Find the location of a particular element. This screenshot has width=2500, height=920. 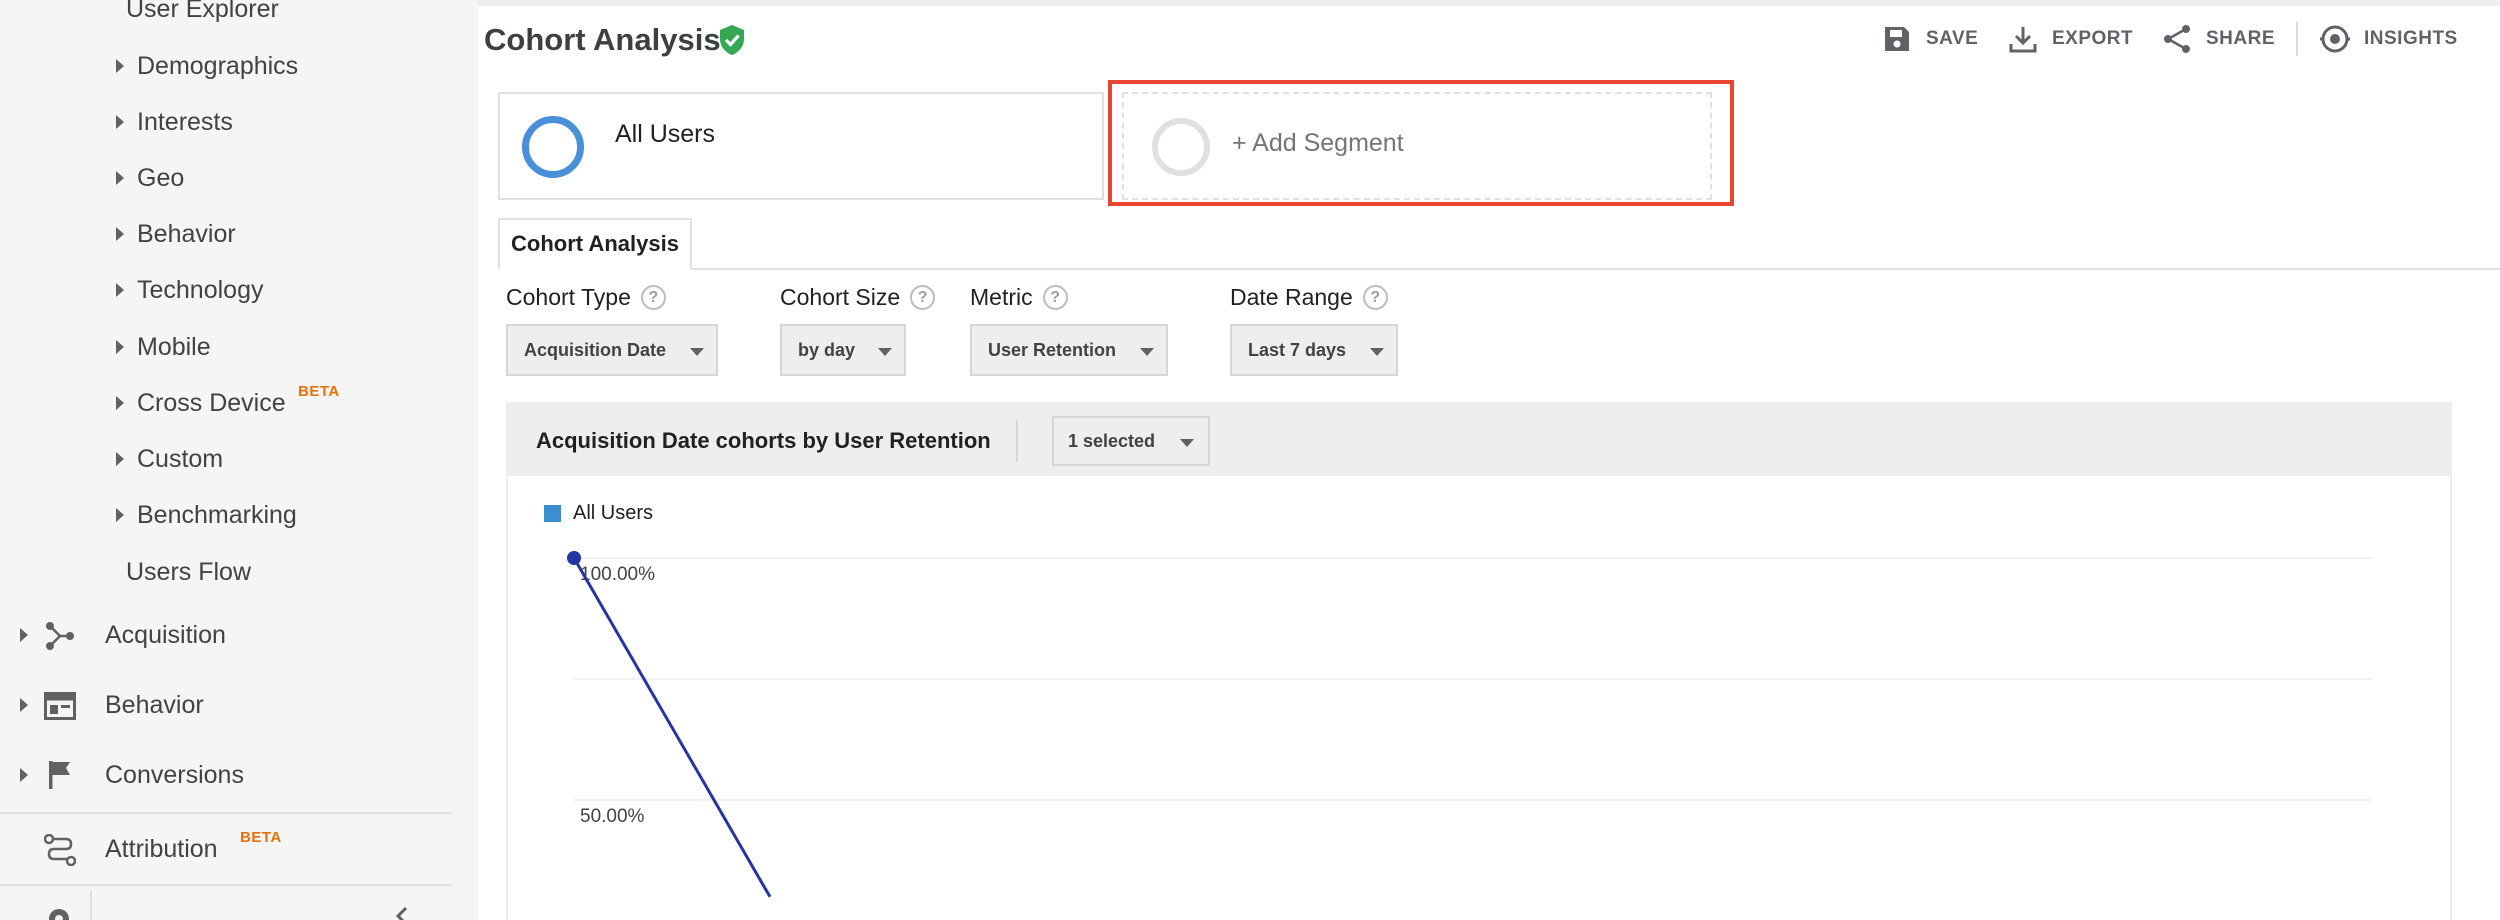

cohort-size-dropdown: by day is located at coordinates (843, 350).